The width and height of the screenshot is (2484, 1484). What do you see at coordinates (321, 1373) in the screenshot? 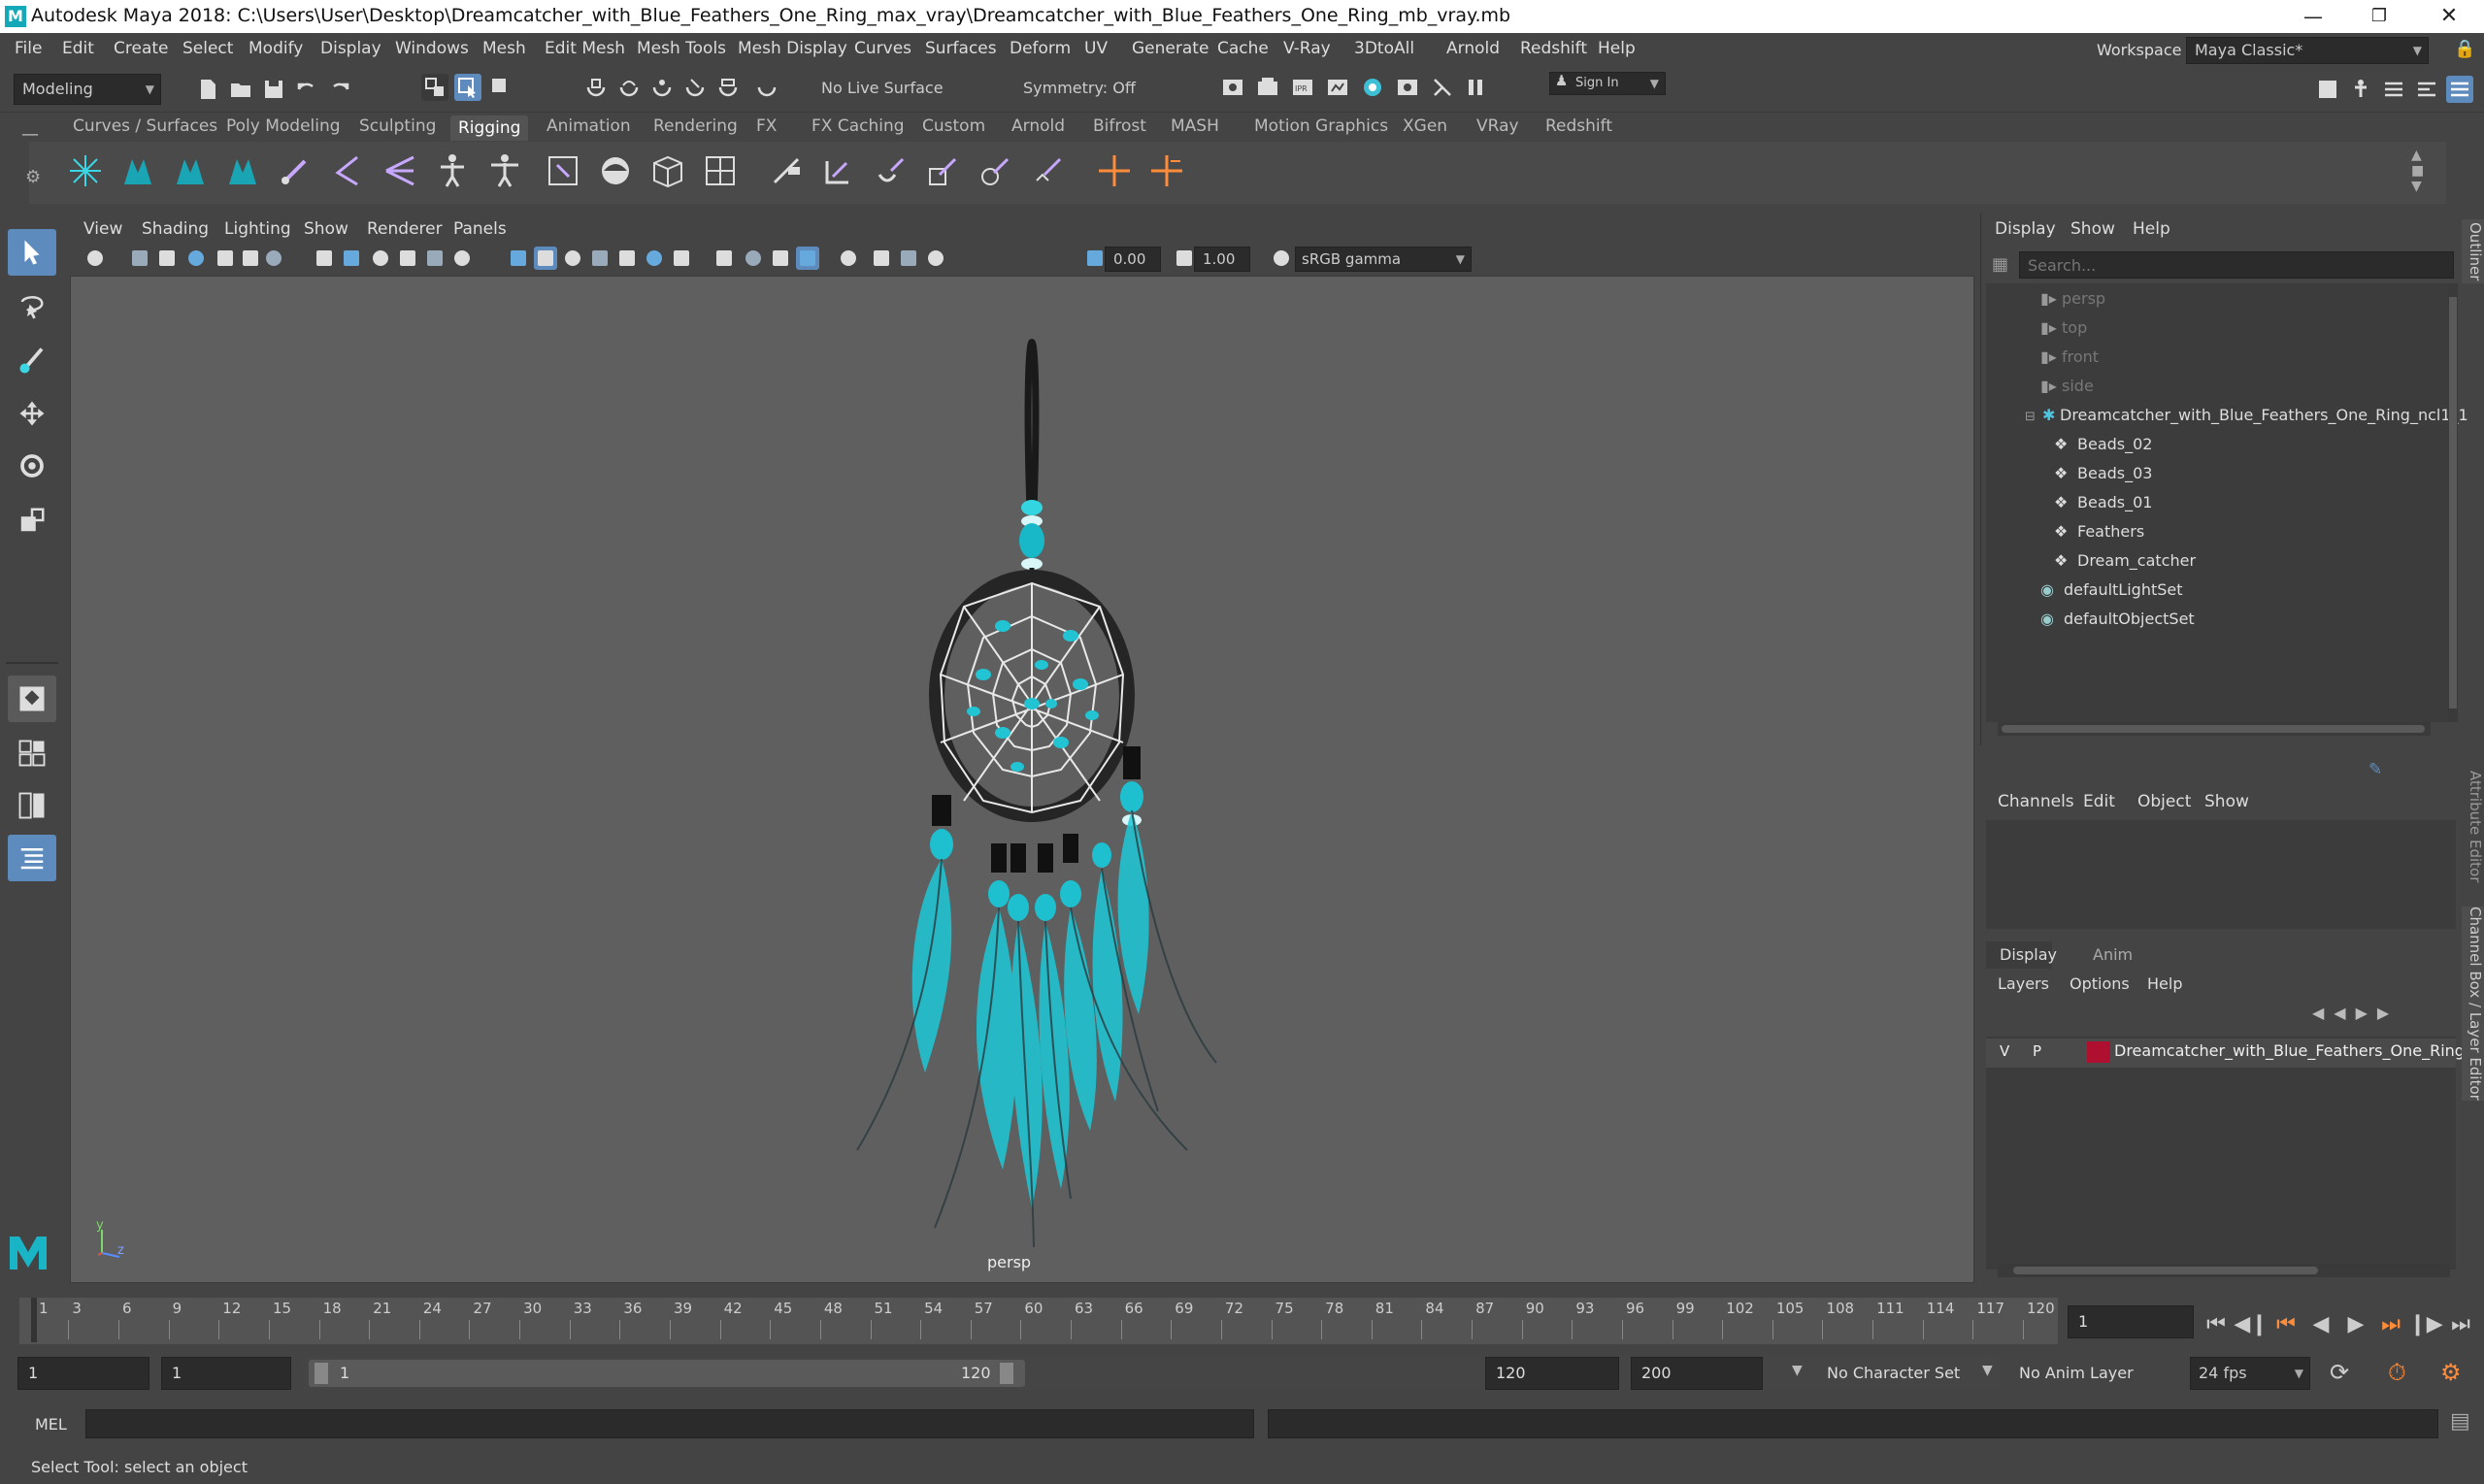
I see `range-slider-left-handle` at bounding box center [321, 1373].